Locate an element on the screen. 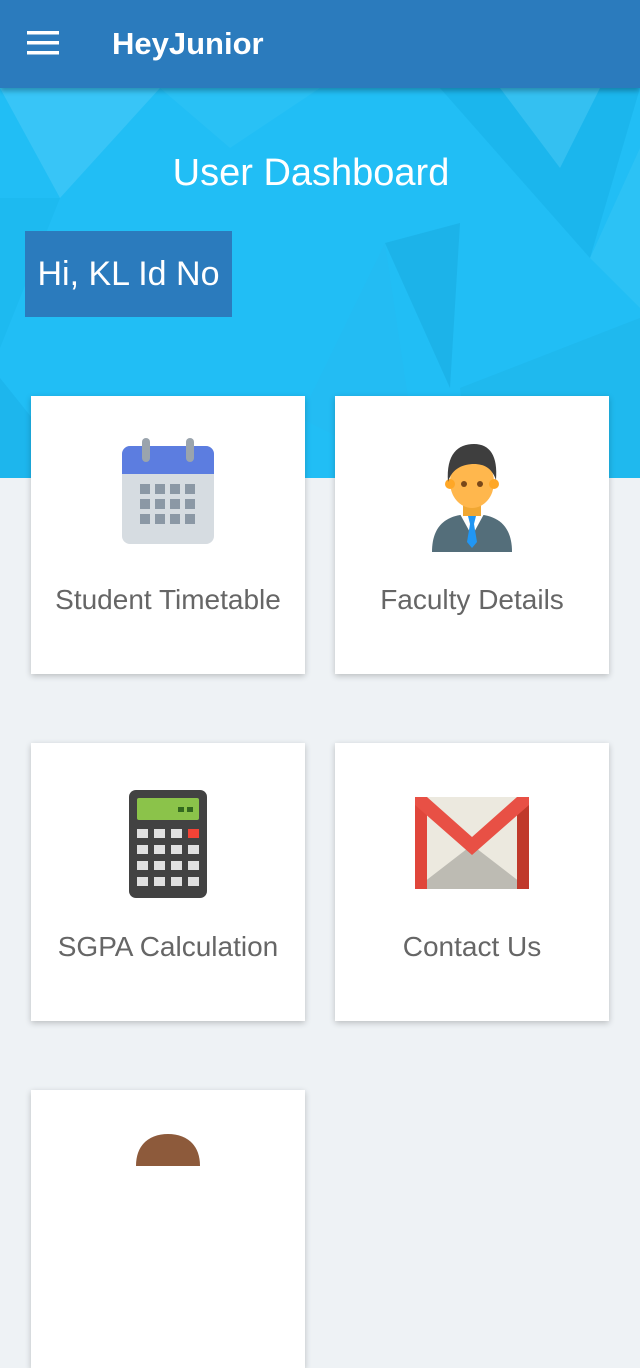 The width and height of the screenshot is (640, 1368). card-label: SGPA Calculation is located at coordinates (168, 946).